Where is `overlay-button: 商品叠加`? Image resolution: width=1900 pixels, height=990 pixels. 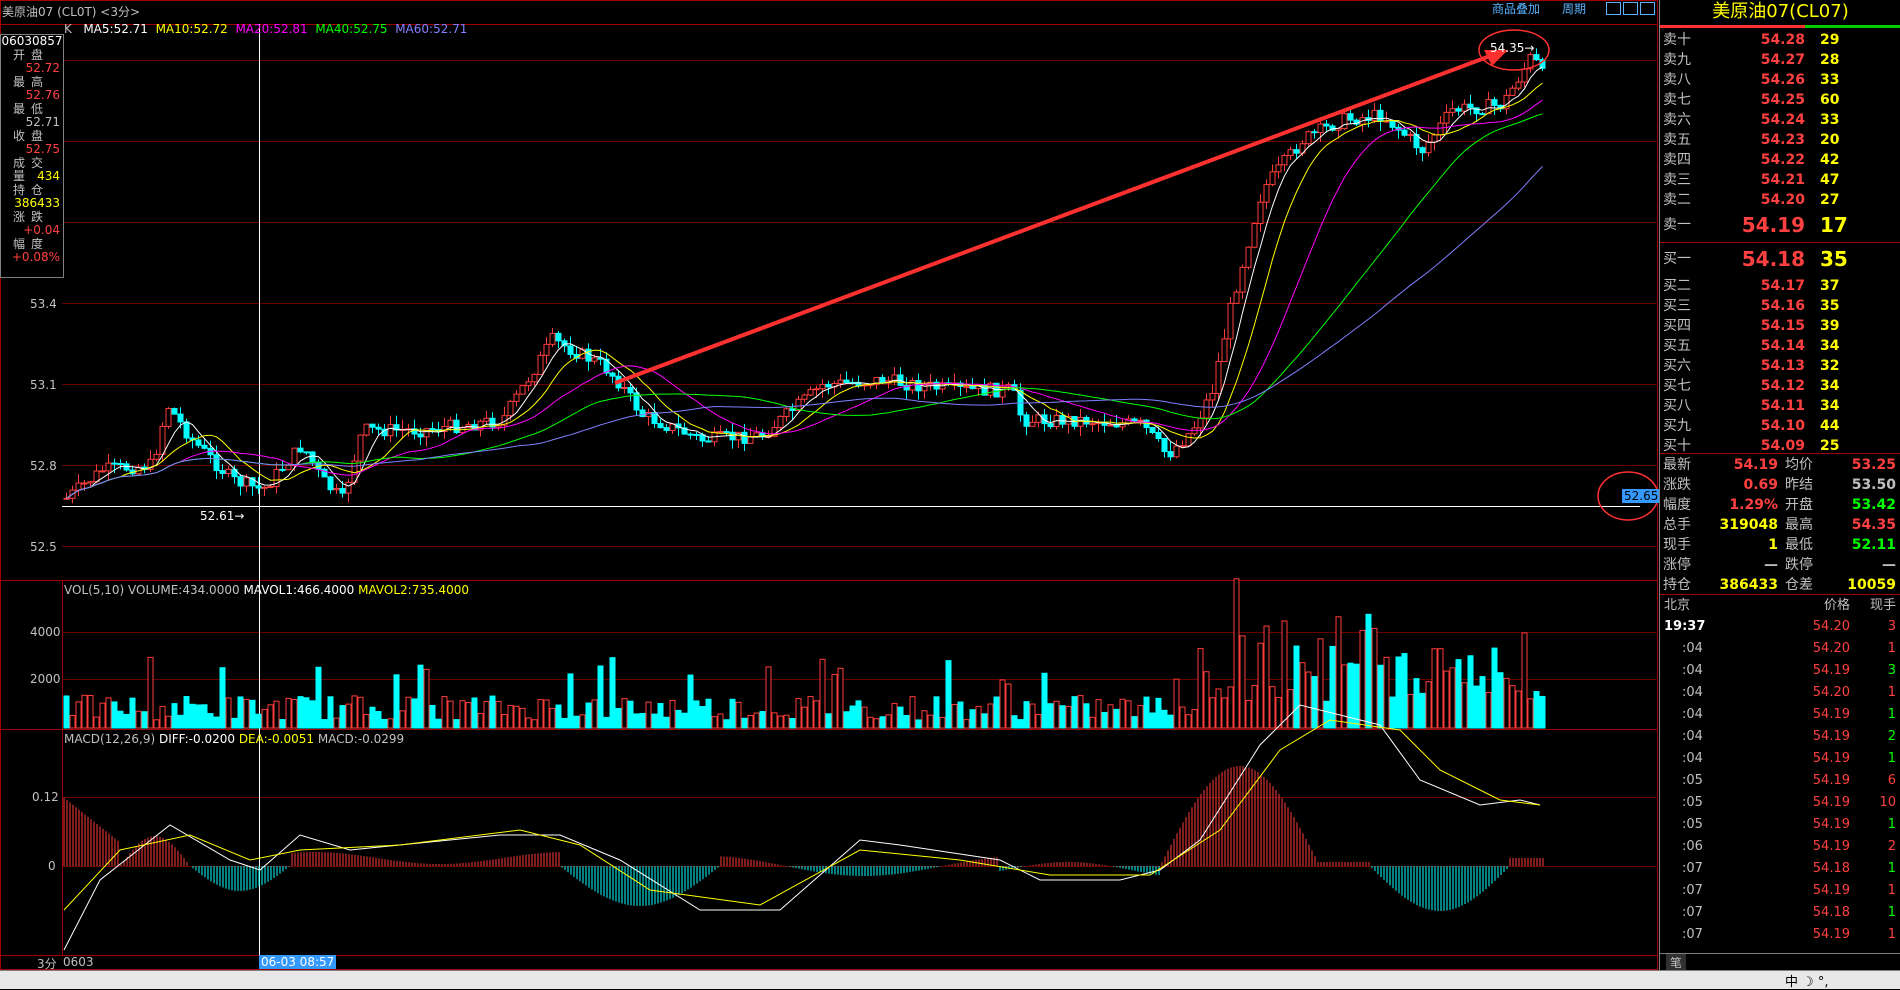 overlay-button: 商品叠加 is located at coordinates (1516, 9).